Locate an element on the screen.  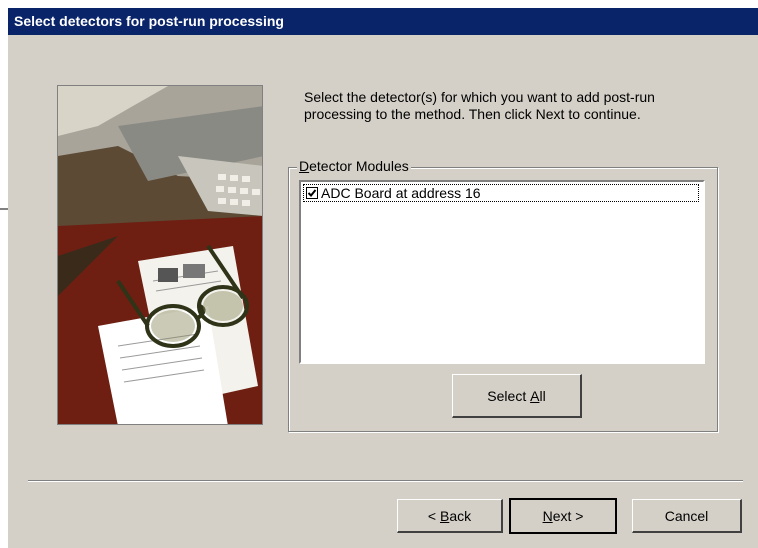
separator-line is located at coordinates (385, 481).